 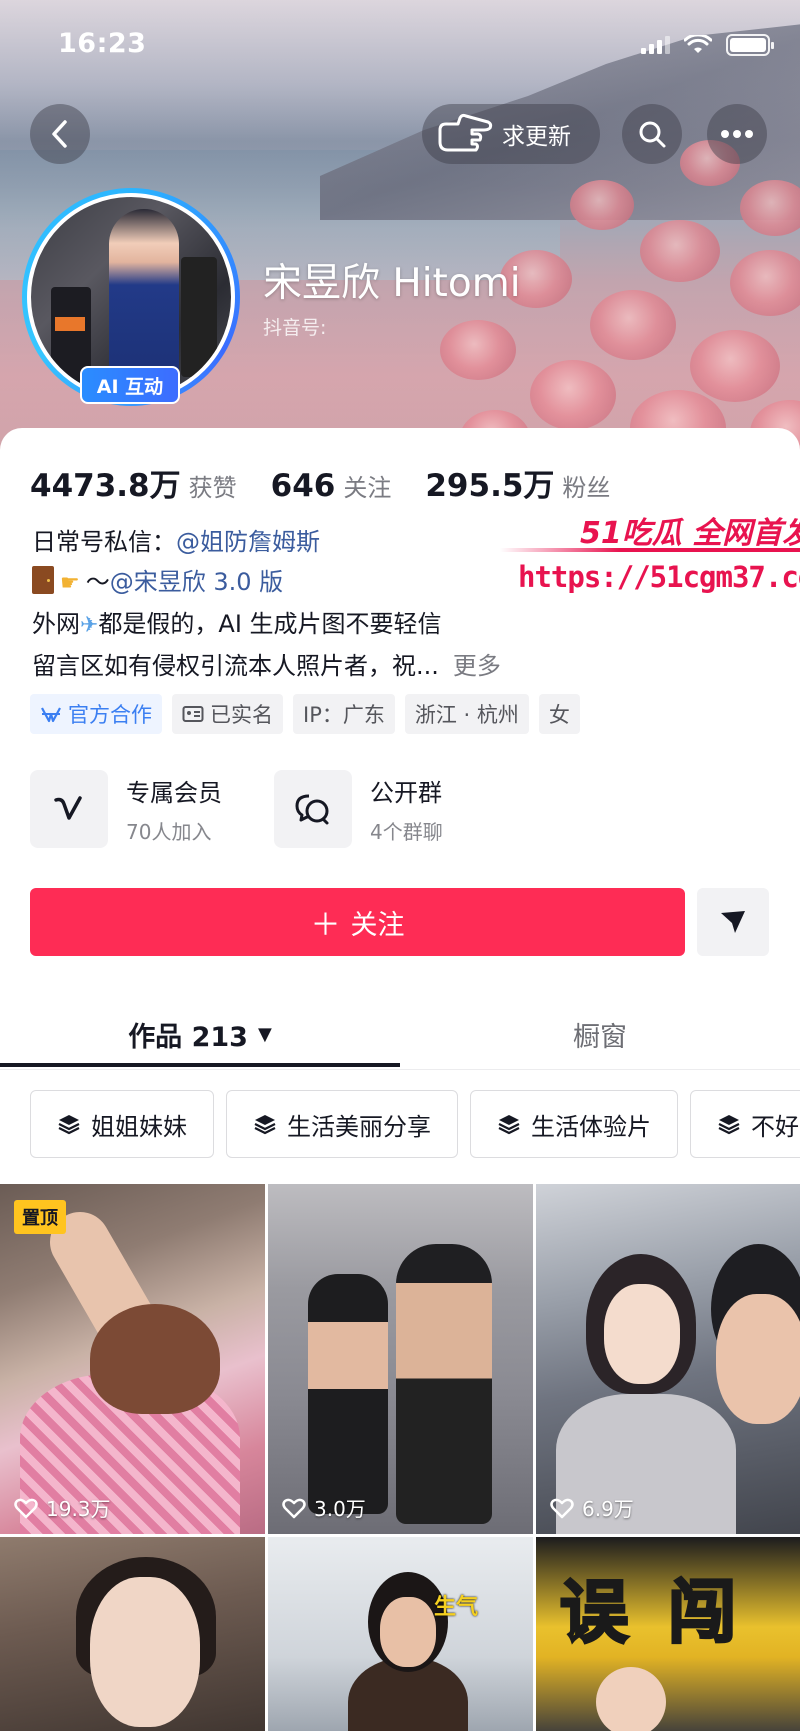 I want to click on v-logo-icon, so click(x=69, y=809).